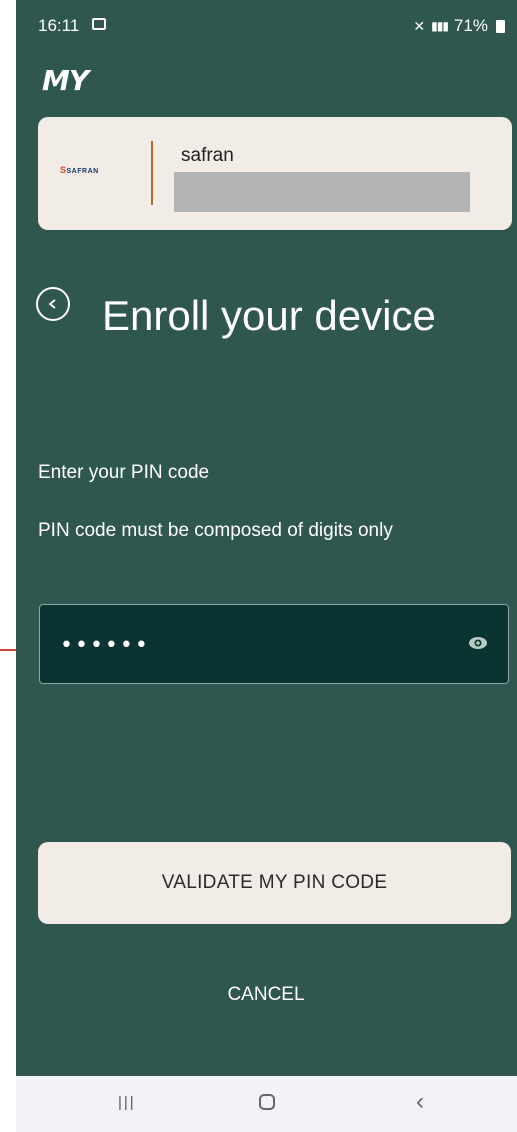 This screenshot has height=1132, width=517. I want to click on battery-level: 71%, so click(470, 25).